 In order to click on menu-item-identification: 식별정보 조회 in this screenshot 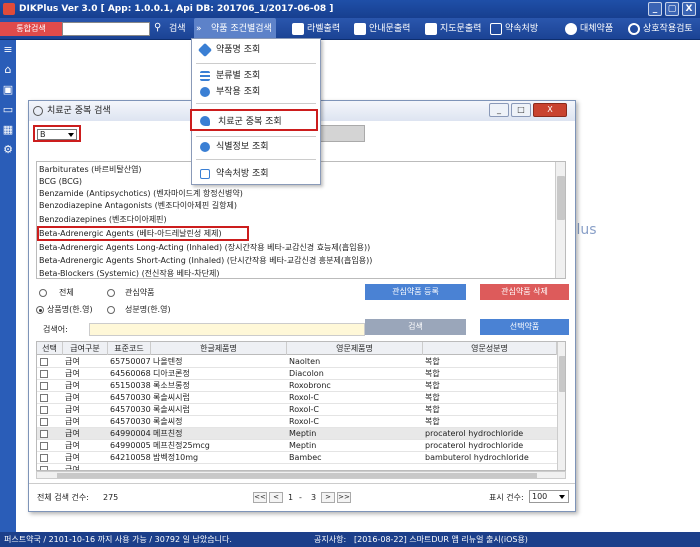, I will do `click(234, 147)`.